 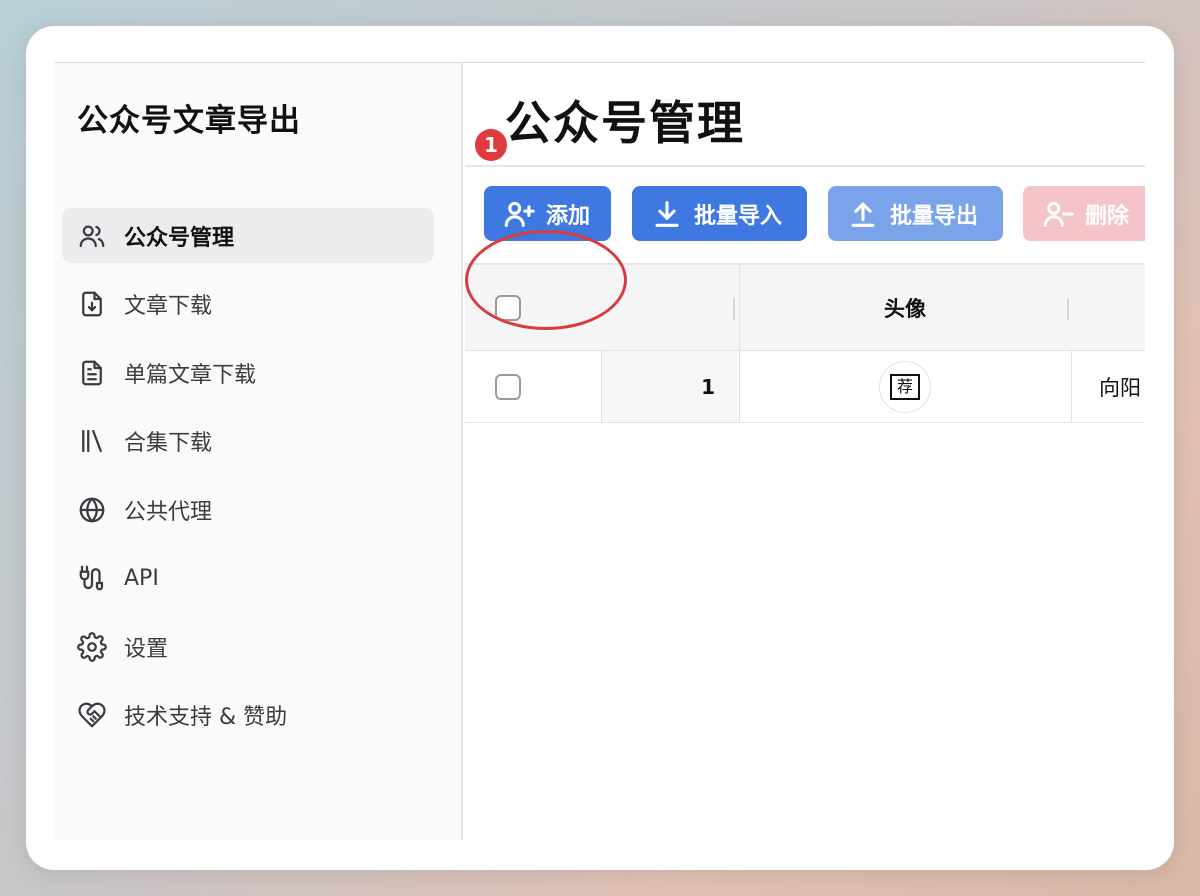 I want to click on sidebar-item-article-download: 文章下载, so click(x=248, y=304).